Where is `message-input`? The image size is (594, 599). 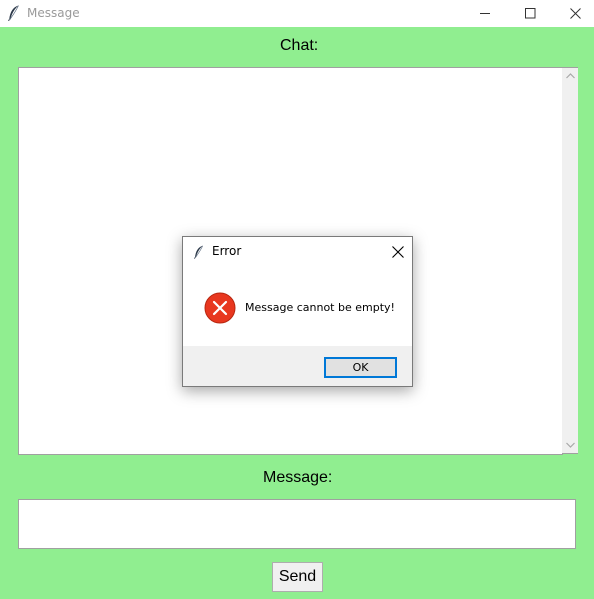
message-input is located at coordinates (297, 524).